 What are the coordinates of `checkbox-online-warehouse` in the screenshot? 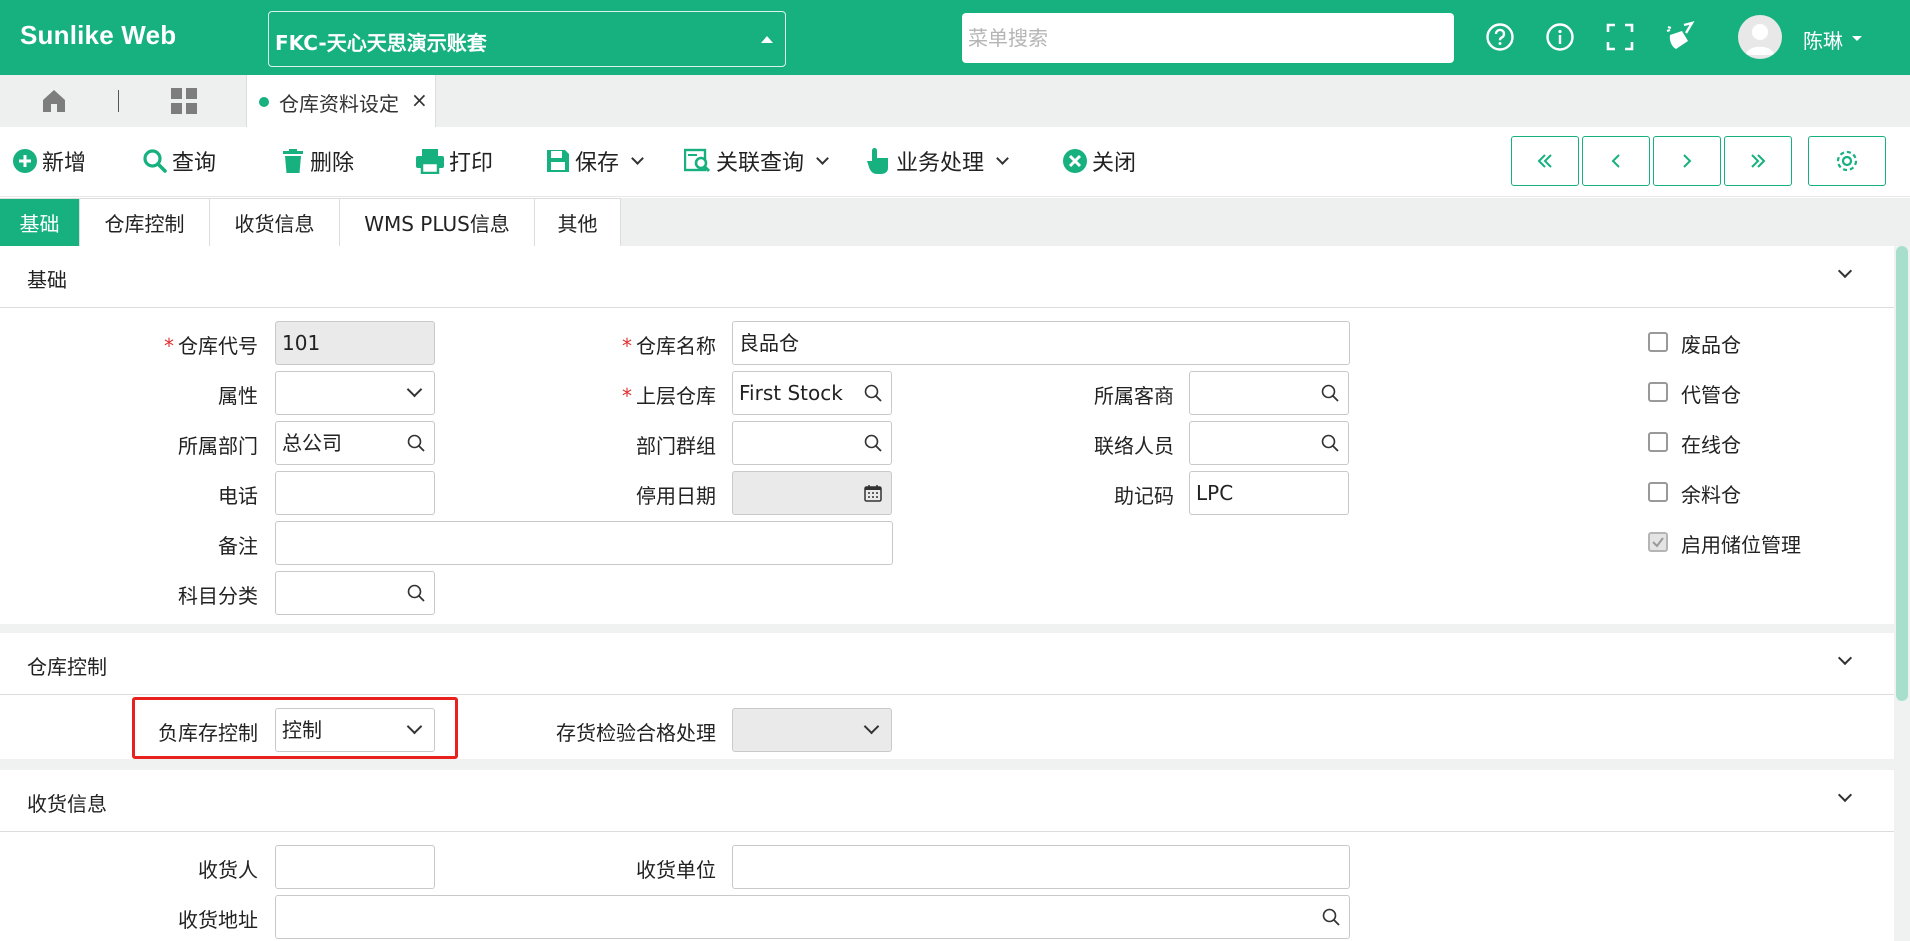 It's located at (1658, 442).